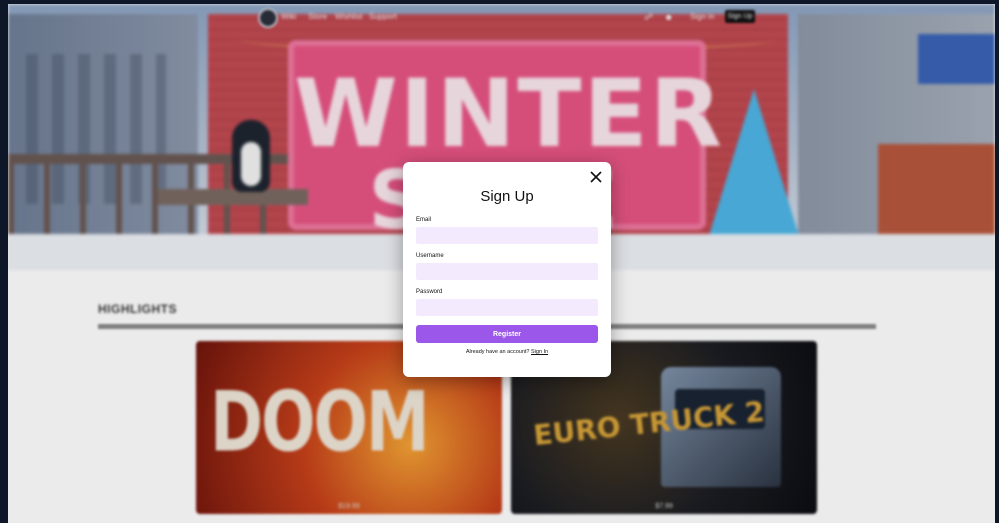  I want to click on register-button: Register, so click(507, 334).